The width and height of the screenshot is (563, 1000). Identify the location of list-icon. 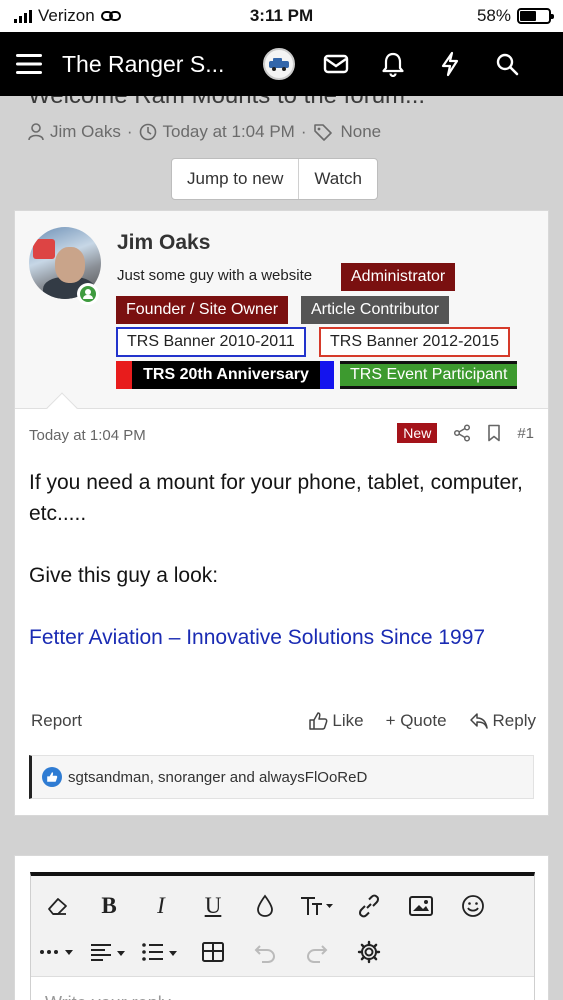
(159, 952).